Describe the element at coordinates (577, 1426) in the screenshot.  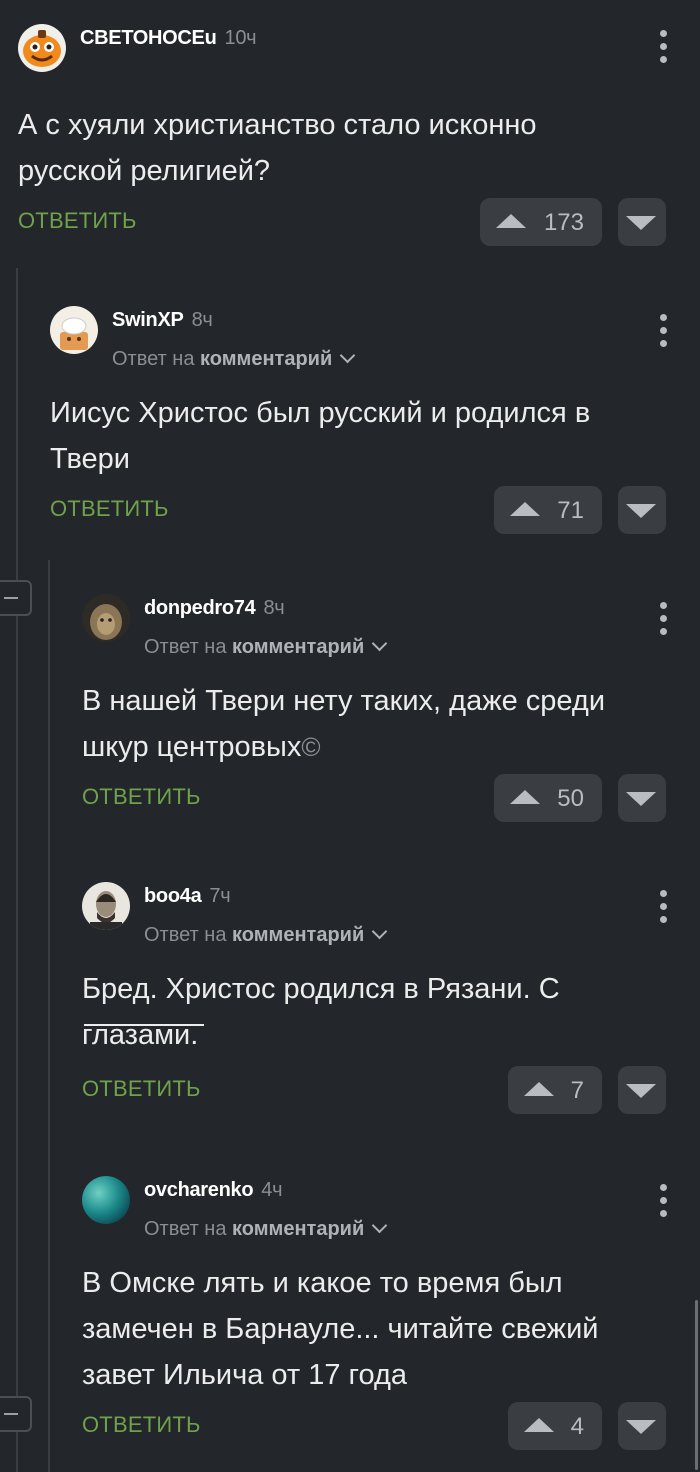
I see `rating-count: 4` at that location.